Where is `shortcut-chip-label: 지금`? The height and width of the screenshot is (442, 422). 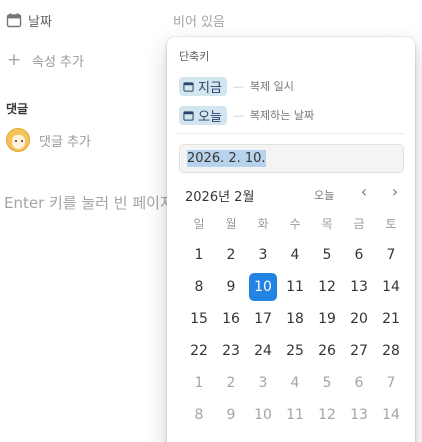 shortcut-chip-label: 지금 is located at coordinates (210, 88).